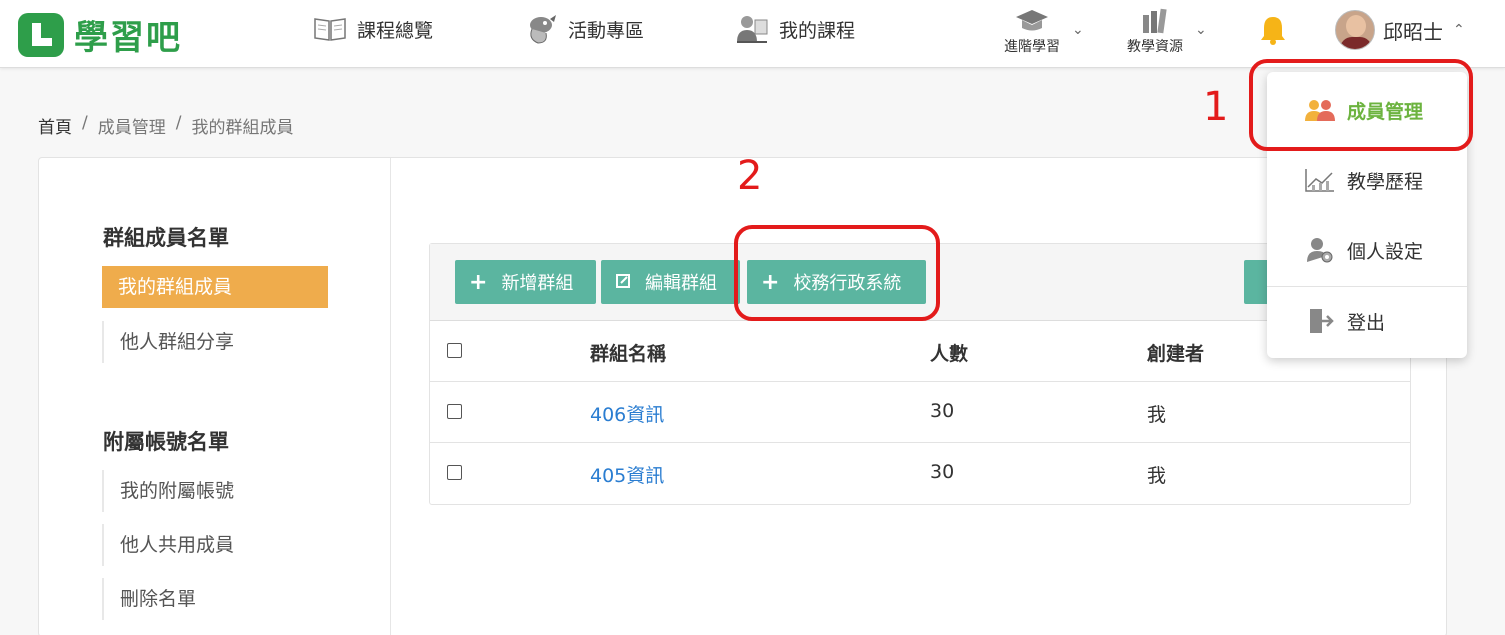 The image size is (1505, 635). I want to click on group-name-link: 405資訊, so click(627, 474).